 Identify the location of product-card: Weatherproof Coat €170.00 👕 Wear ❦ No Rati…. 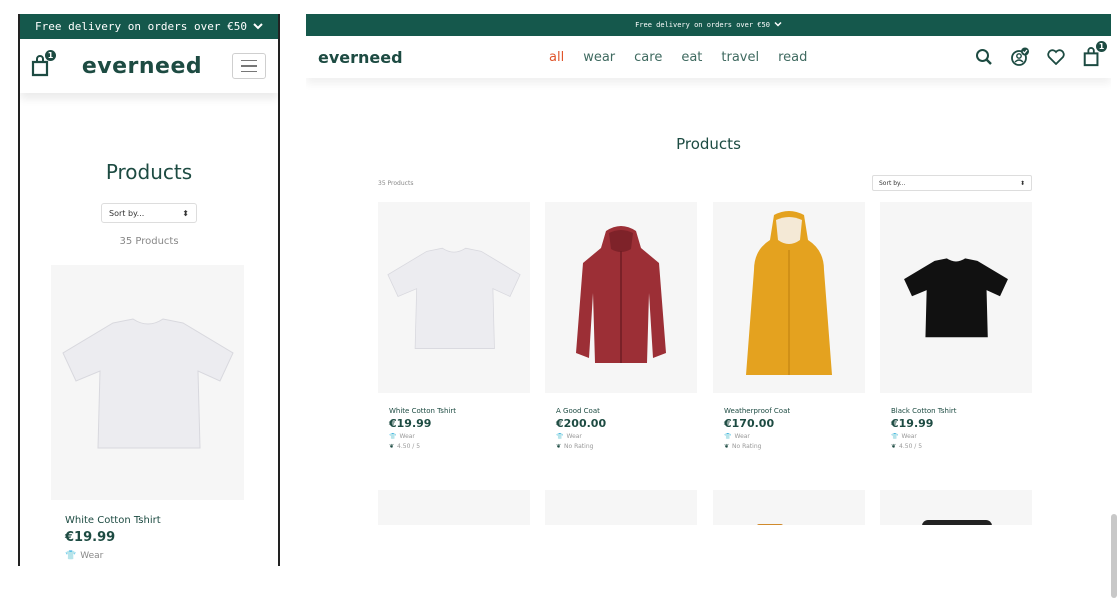
(789, 326).